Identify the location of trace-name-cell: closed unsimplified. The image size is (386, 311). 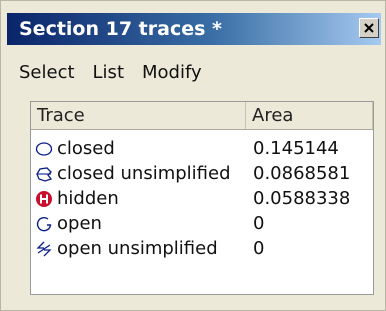
(133, 173).